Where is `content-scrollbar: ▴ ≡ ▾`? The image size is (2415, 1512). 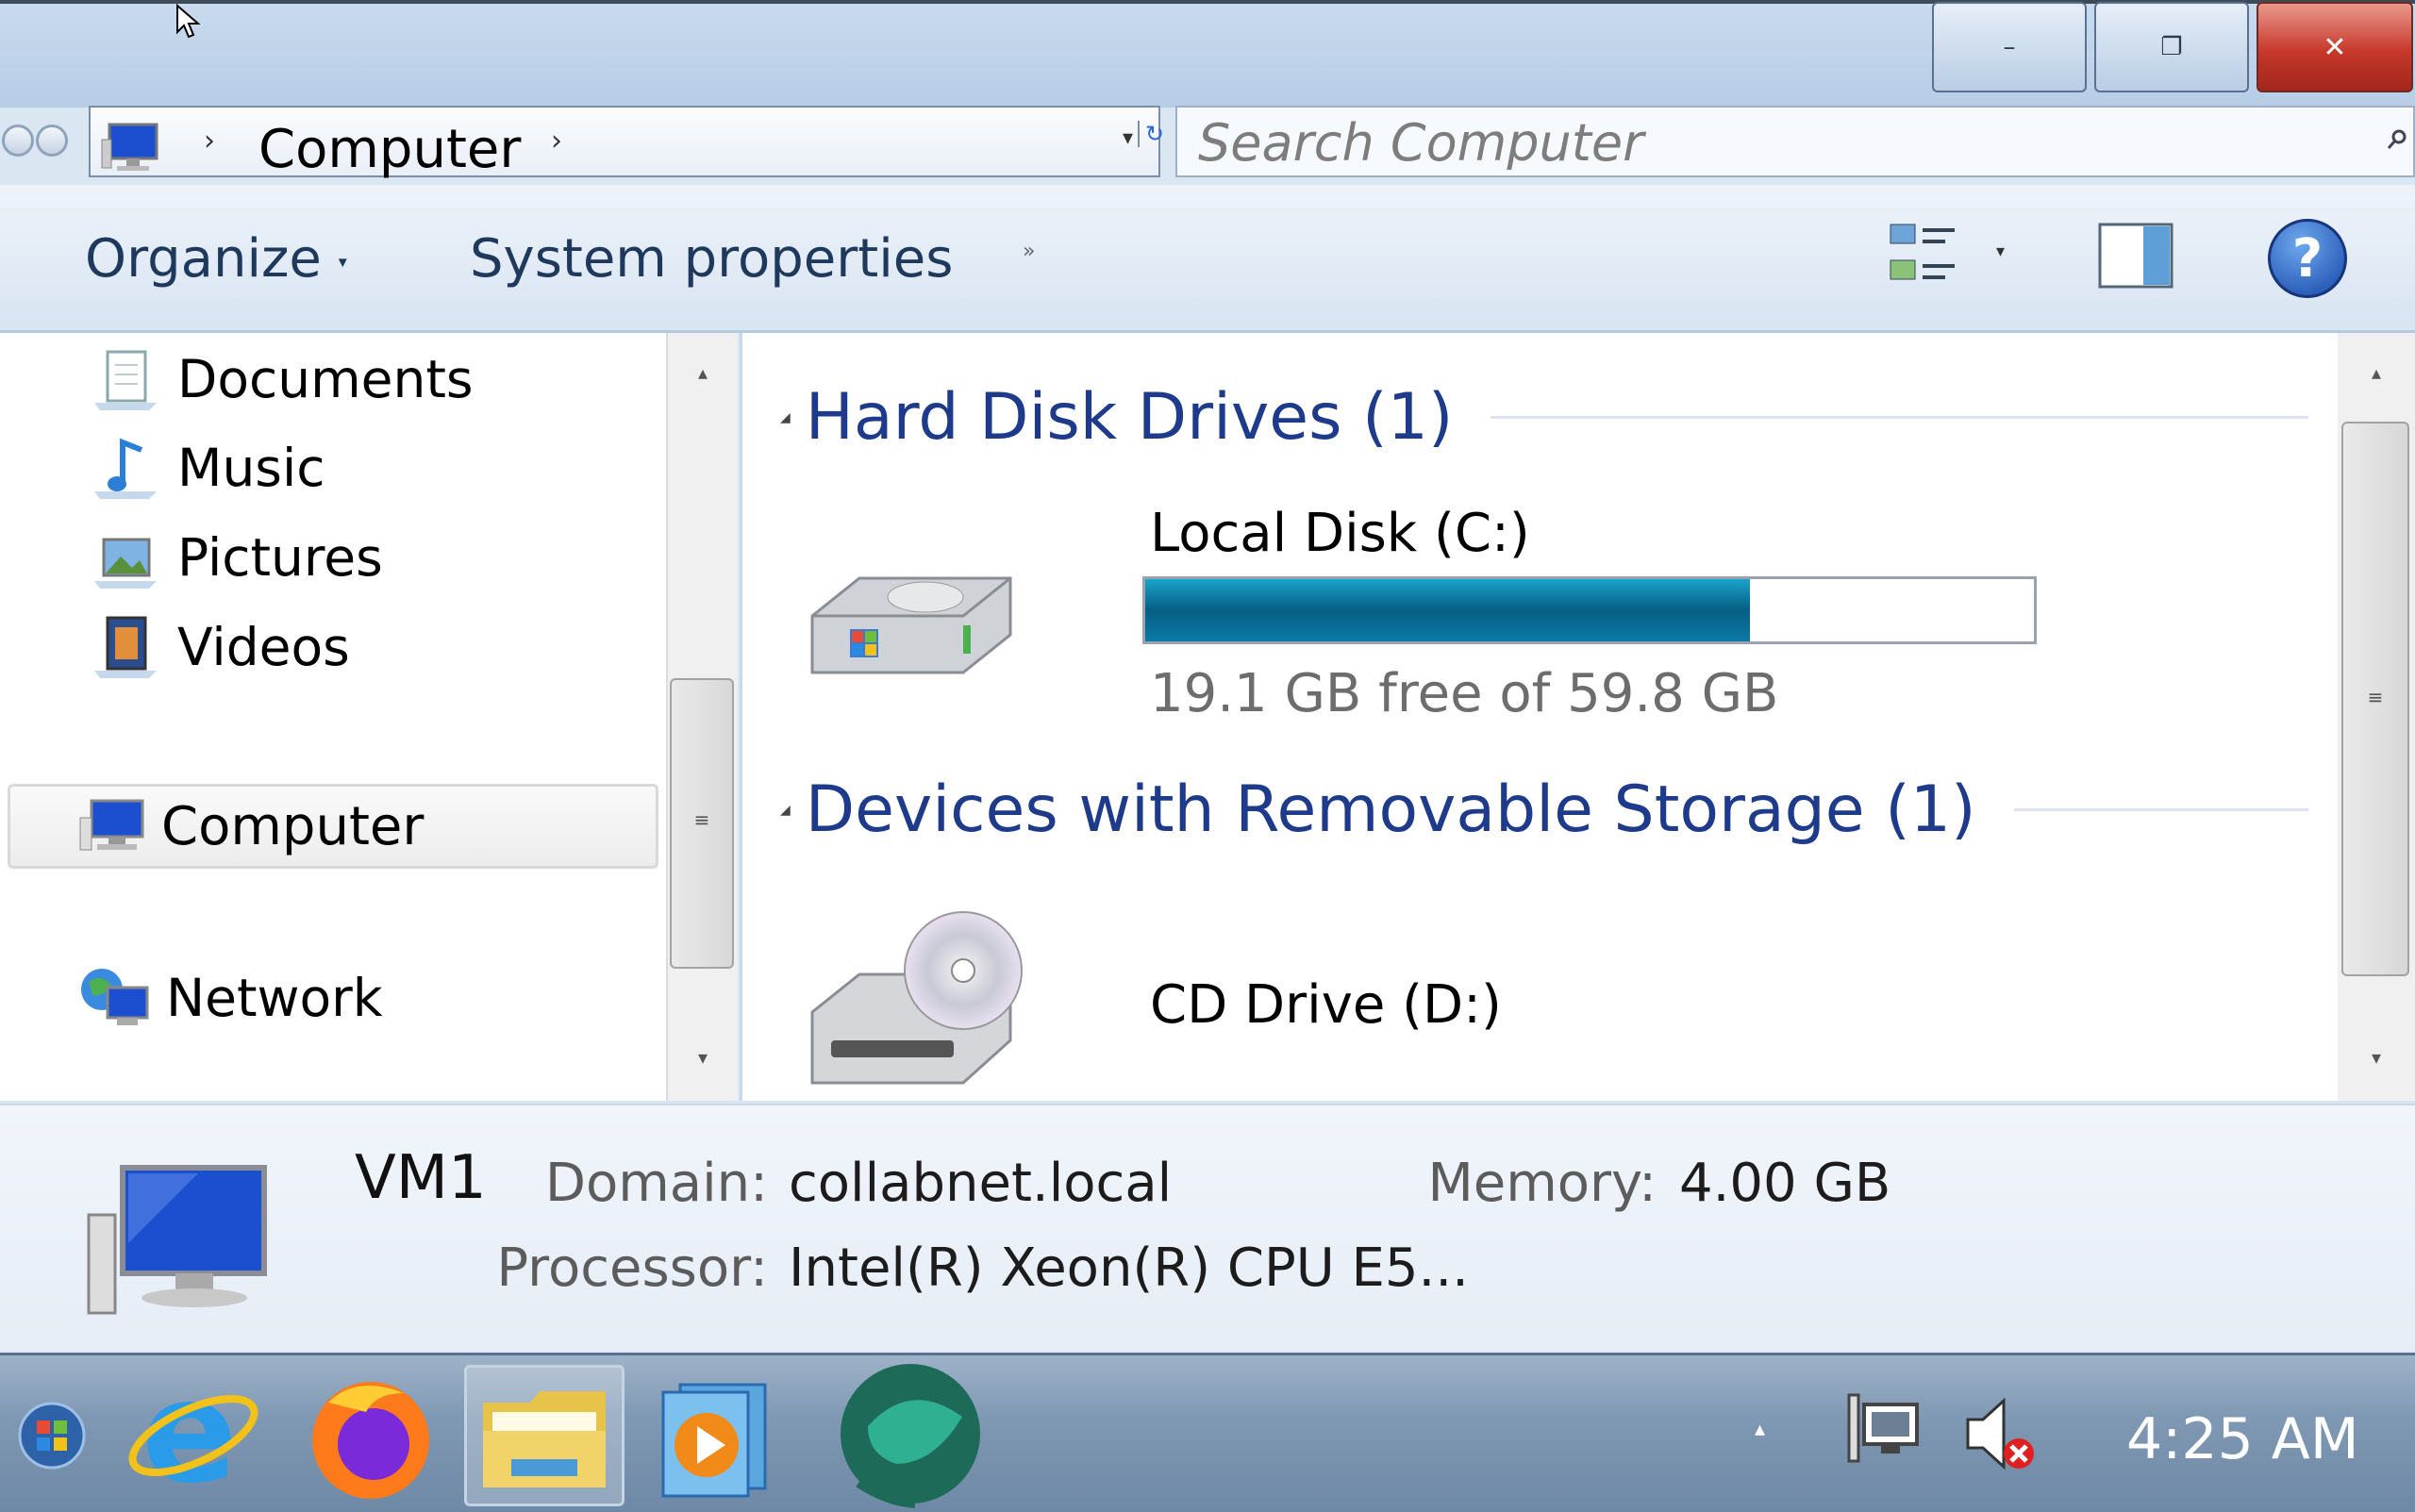
content-scrollbar: ▴ ≡ ▾ is located at coordinates (2376, 717).